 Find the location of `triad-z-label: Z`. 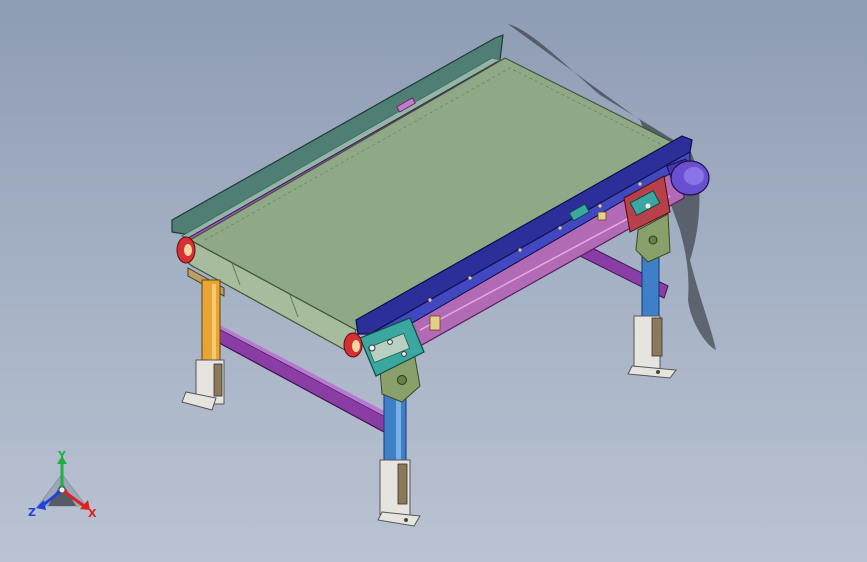

triad-z-label: Z is located at coordinates (32, 512).